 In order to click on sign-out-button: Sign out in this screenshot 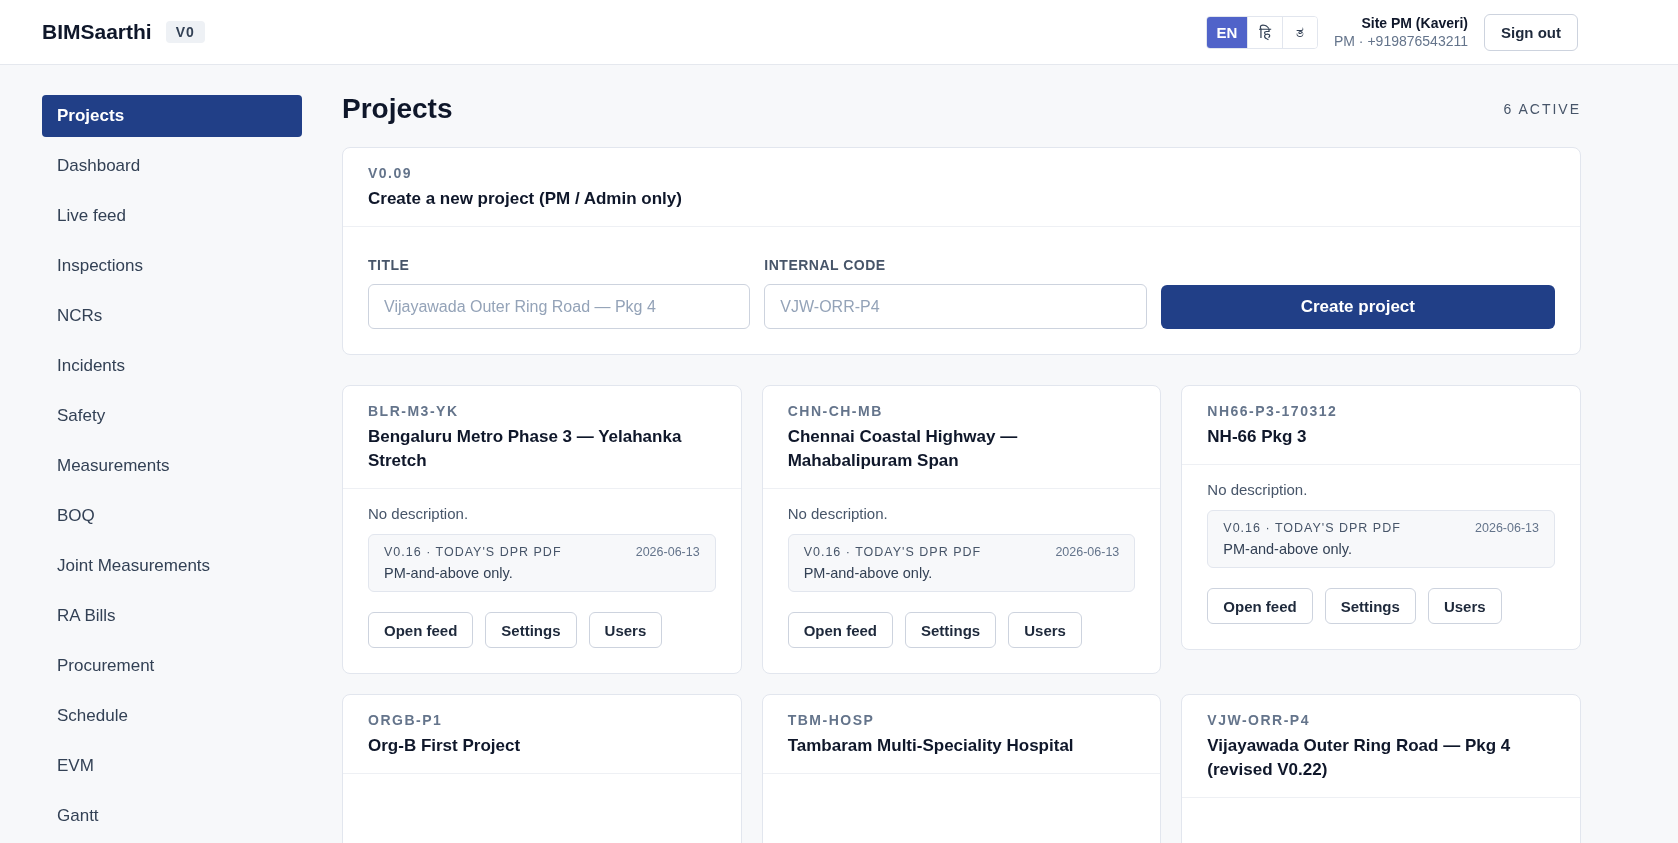, I will do `click(1531, 32)`.